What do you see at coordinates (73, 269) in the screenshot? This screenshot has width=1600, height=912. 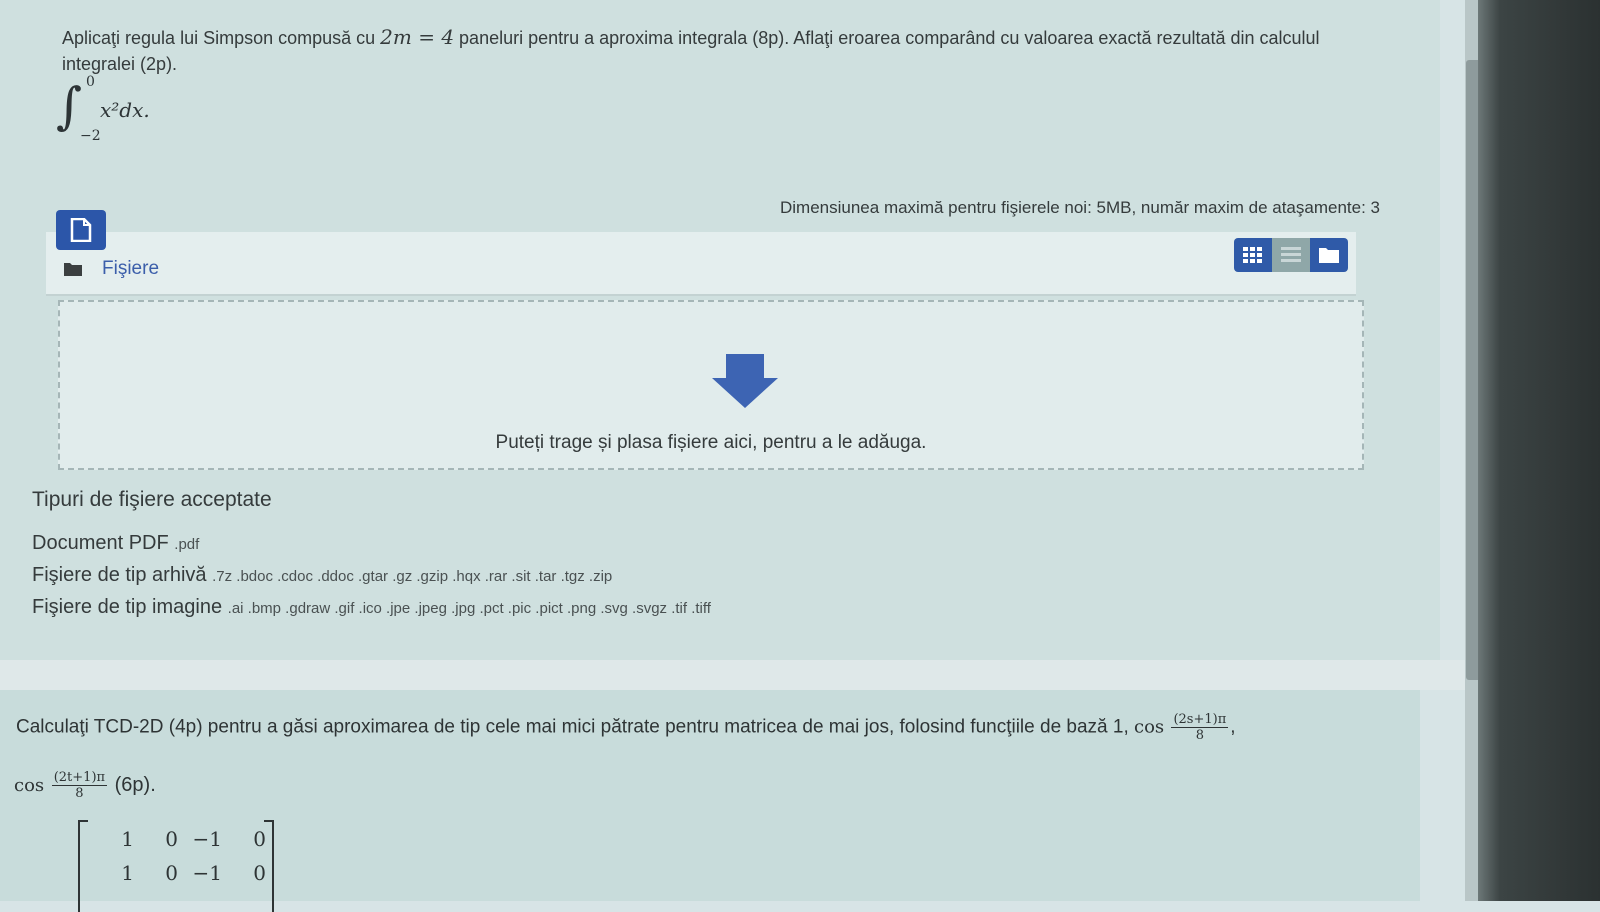 I see `folder-icon` at bounding box center [73, 269].